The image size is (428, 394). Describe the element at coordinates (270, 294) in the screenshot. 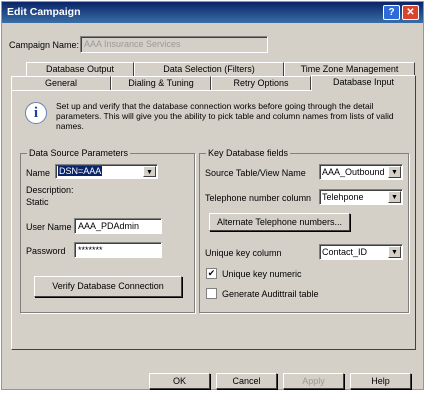

I see `audittrail-label: Generate Audittrail table` at that location.